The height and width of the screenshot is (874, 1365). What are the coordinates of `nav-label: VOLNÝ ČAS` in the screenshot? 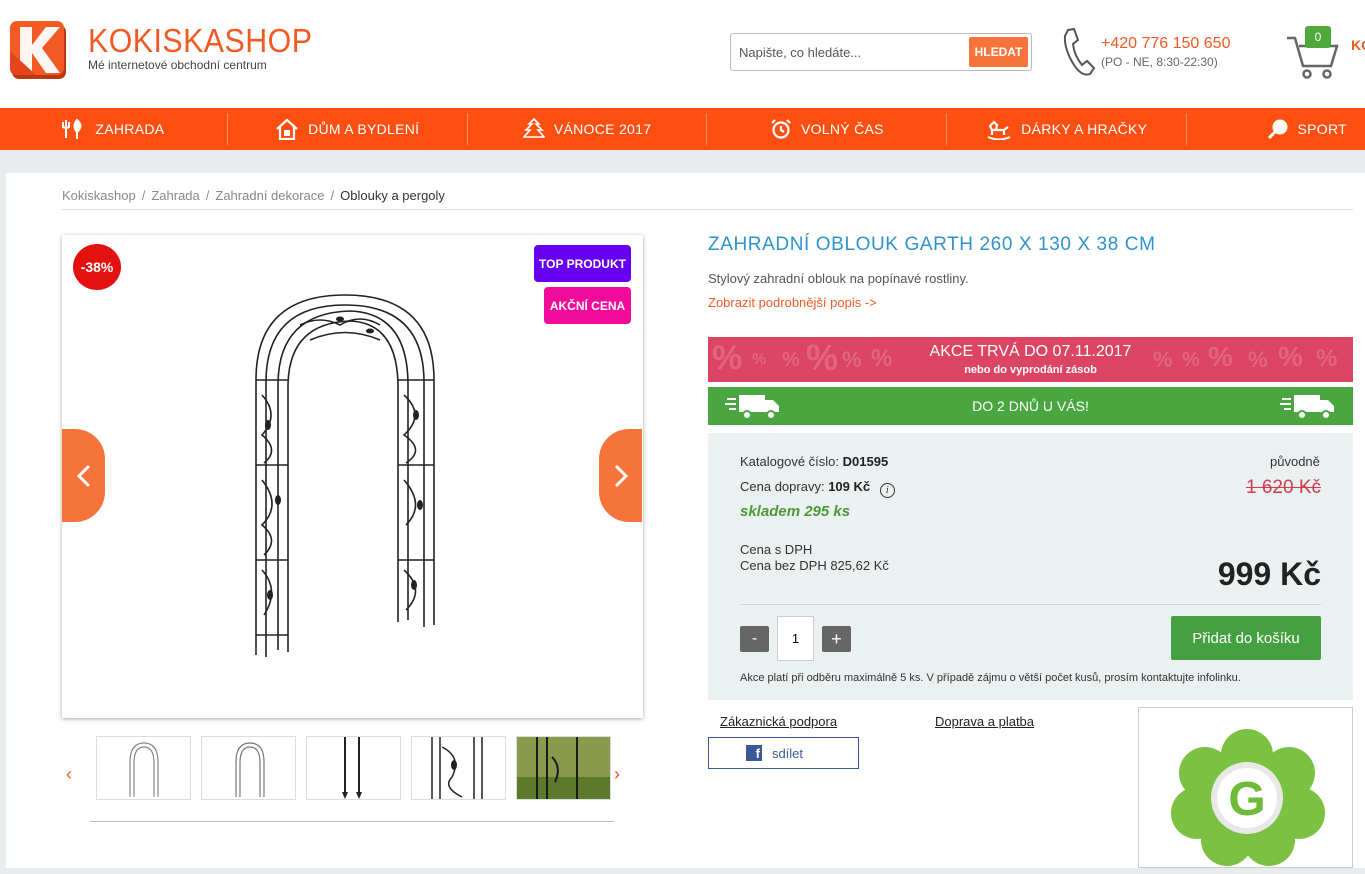 It's located at (842, 129).